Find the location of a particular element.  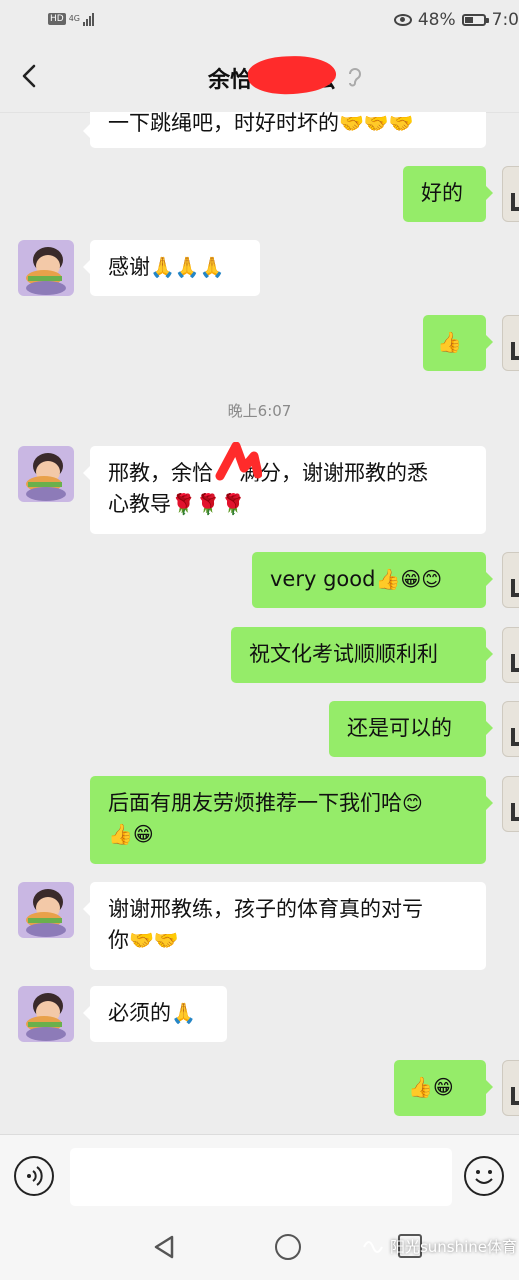

rose-emoji: 🌹🌹🌹 is located at coordinates (208, 504).